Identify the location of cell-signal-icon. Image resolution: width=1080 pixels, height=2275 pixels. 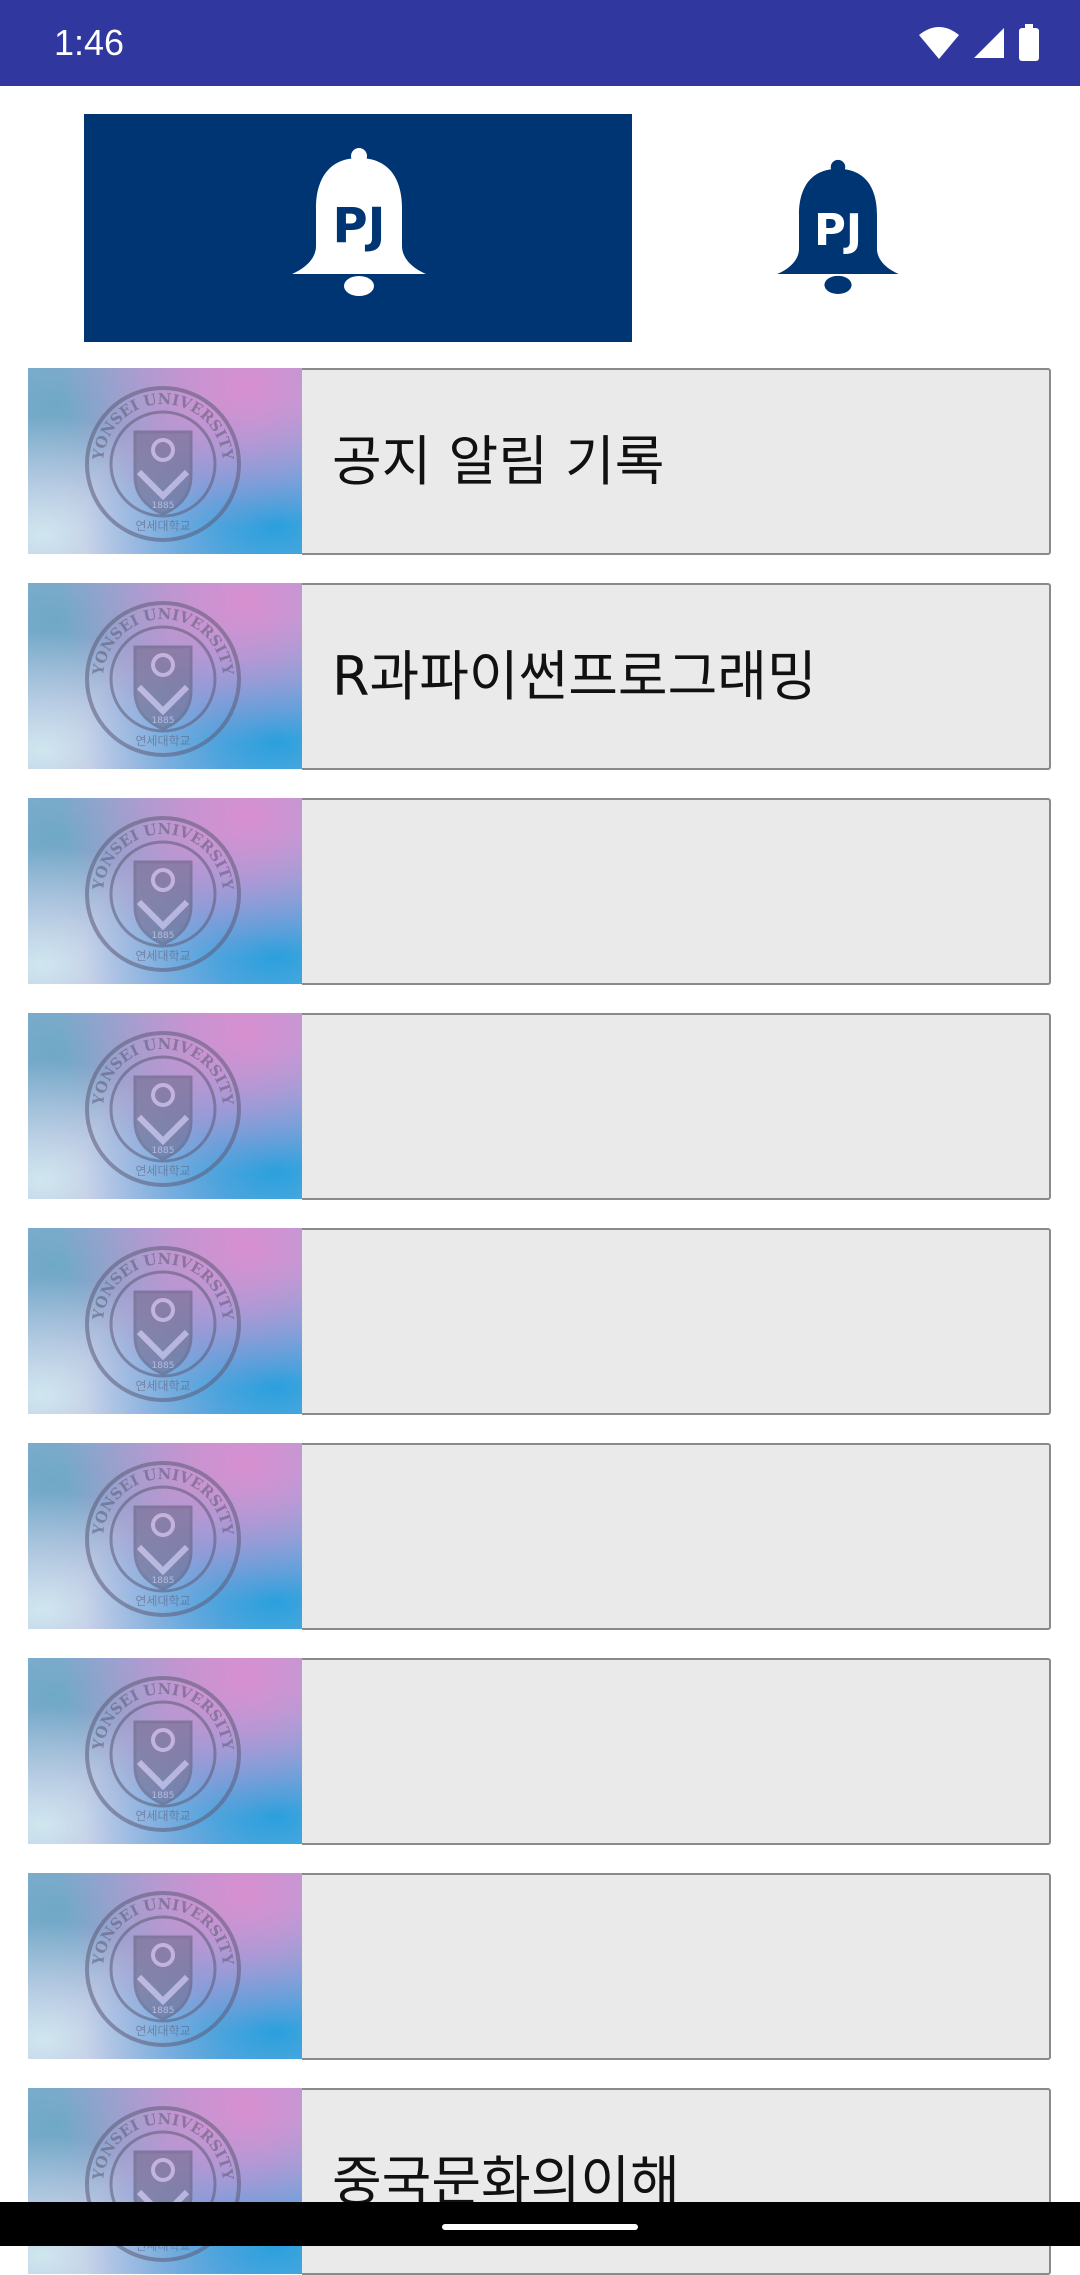
(989, 43).